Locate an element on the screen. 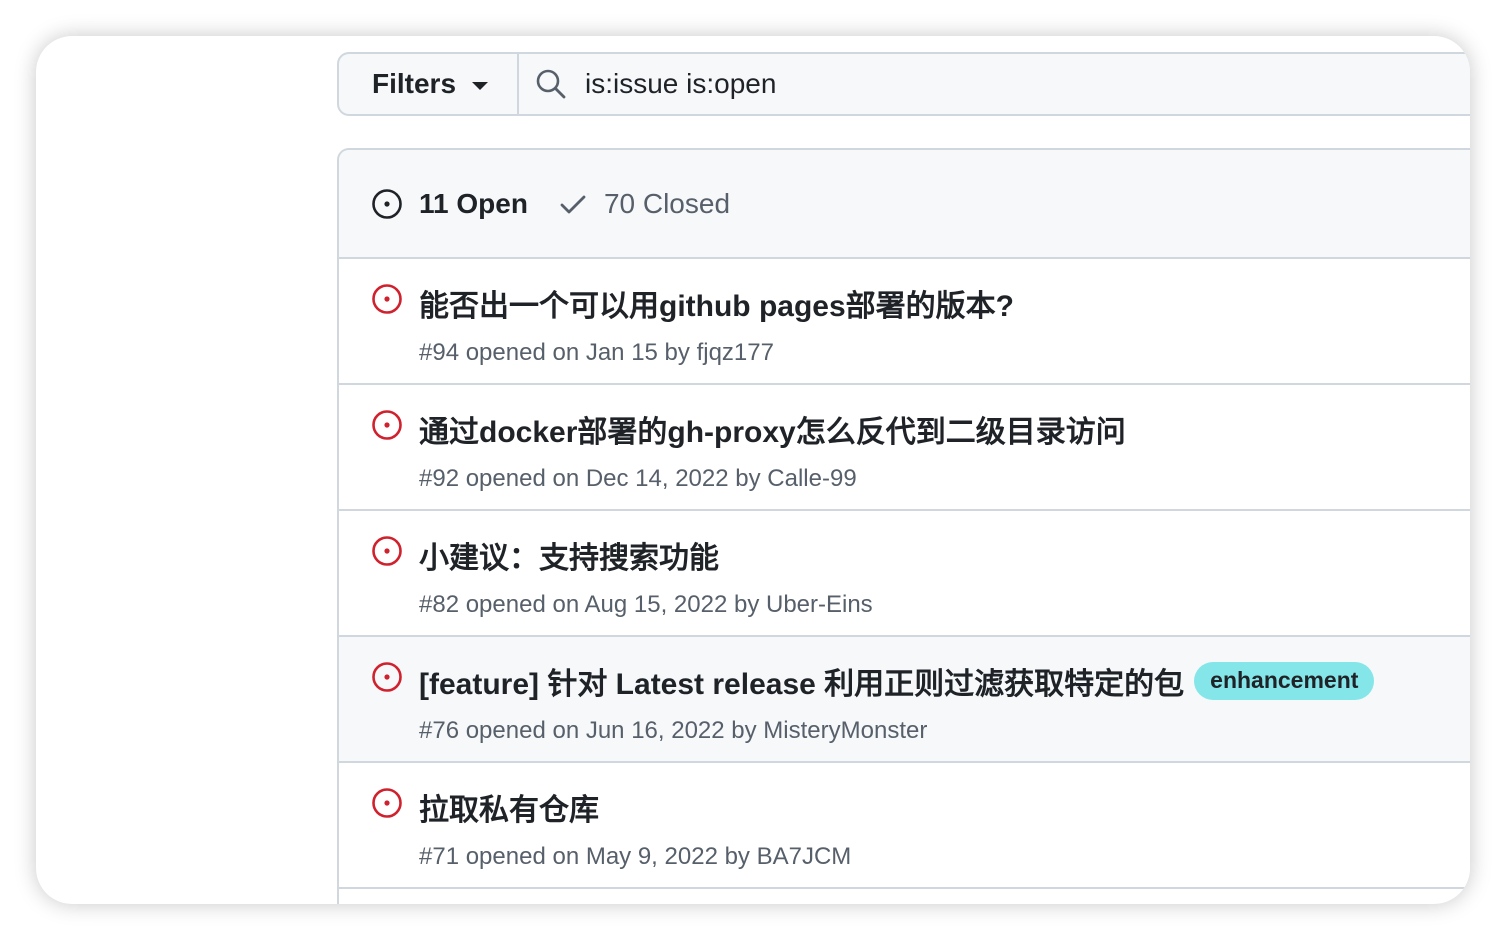  issue-title: 小建议：支持搜索功能 is located at coordinates (569, 558).